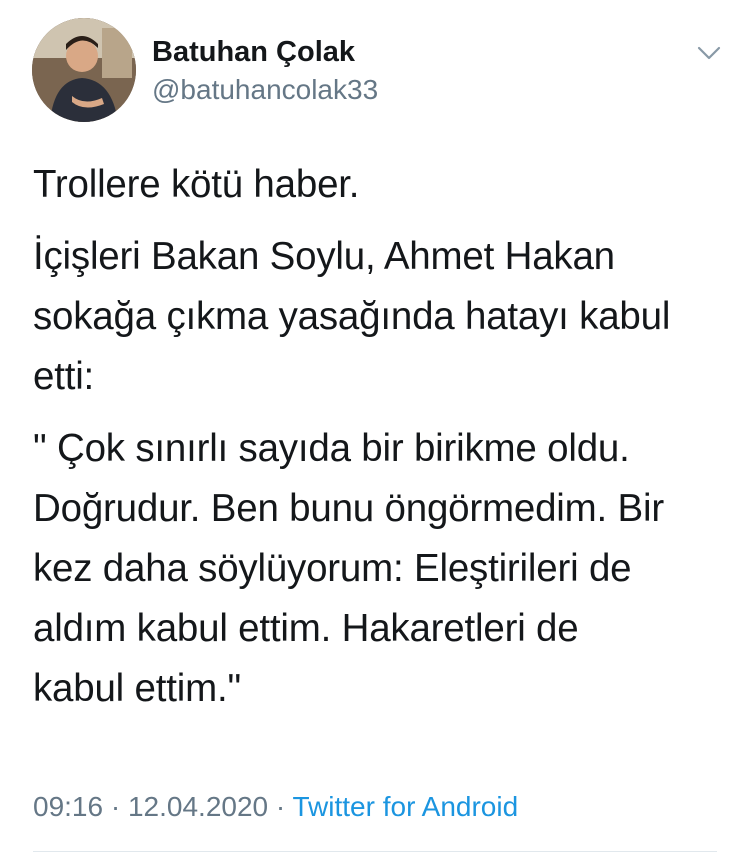 Image resolution: width=750 pixels, height=861 pixels. Describe the element at coordinates (265, 90) in the screenshot. I see `user-handle: @batuhancolak33` at that location.